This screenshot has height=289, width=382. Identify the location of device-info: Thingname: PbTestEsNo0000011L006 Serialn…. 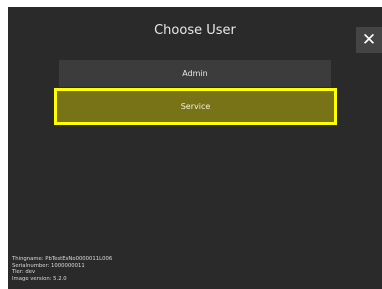
(62, 269).